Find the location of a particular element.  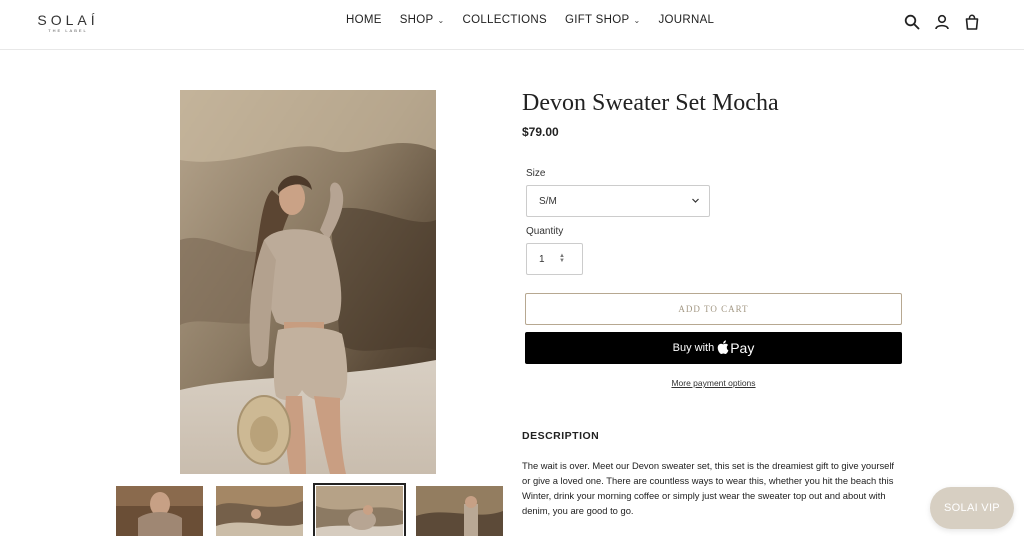

nav-collections: COLLECTIONS is located at coordinates (505, 20).